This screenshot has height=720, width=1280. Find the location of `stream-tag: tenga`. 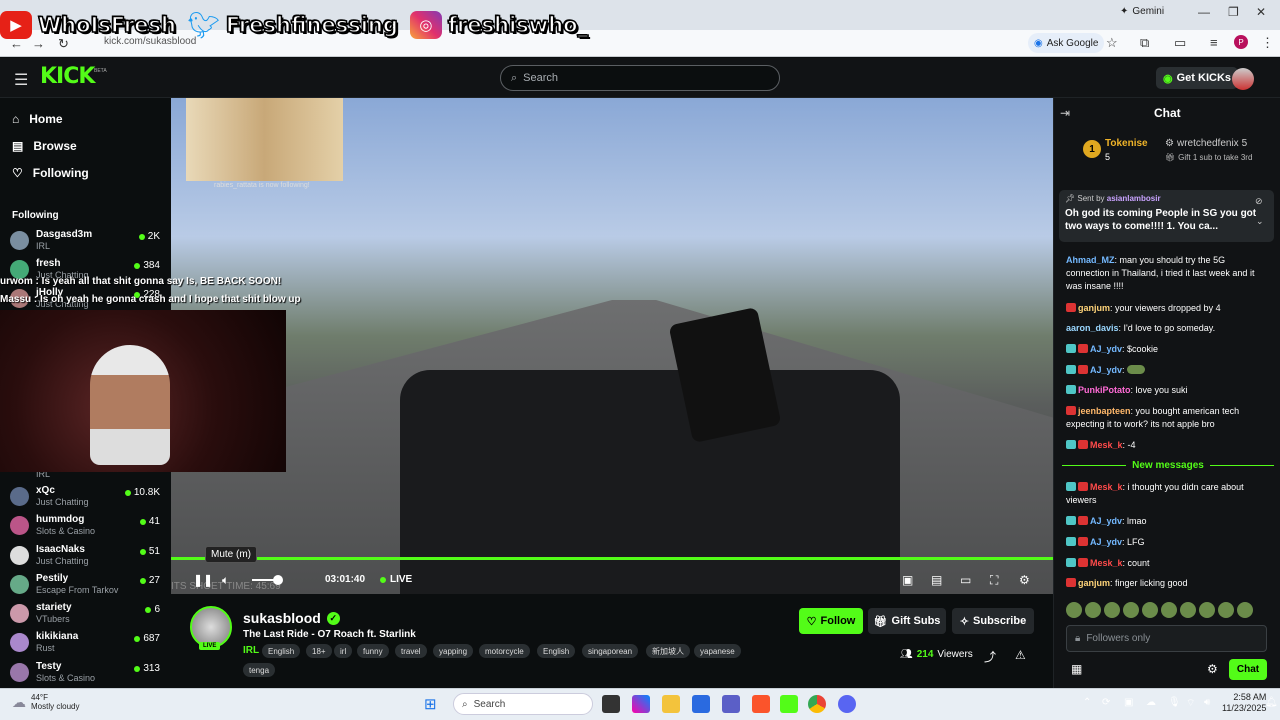

stream-tag: tenga is located at coordinates (259, 670).